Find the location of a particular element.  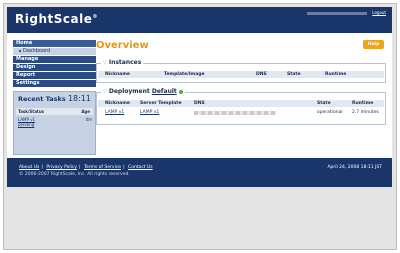

terms-of-service-link: Terms of Service is located at coordinates (102, 167).